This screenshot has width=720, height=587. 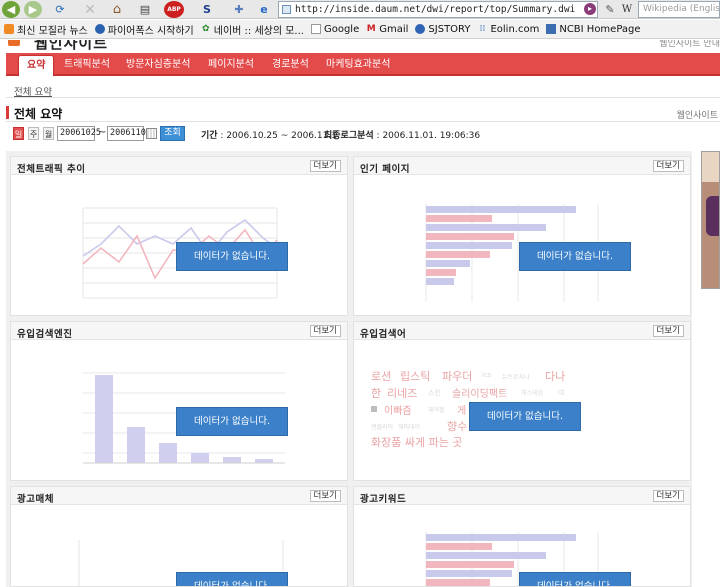 What do you see at coordinates (360, 46) in the screenshot?
I see `site-header: 웹인사이트 웹인사이트 안내` at bounding box center [360, 46].